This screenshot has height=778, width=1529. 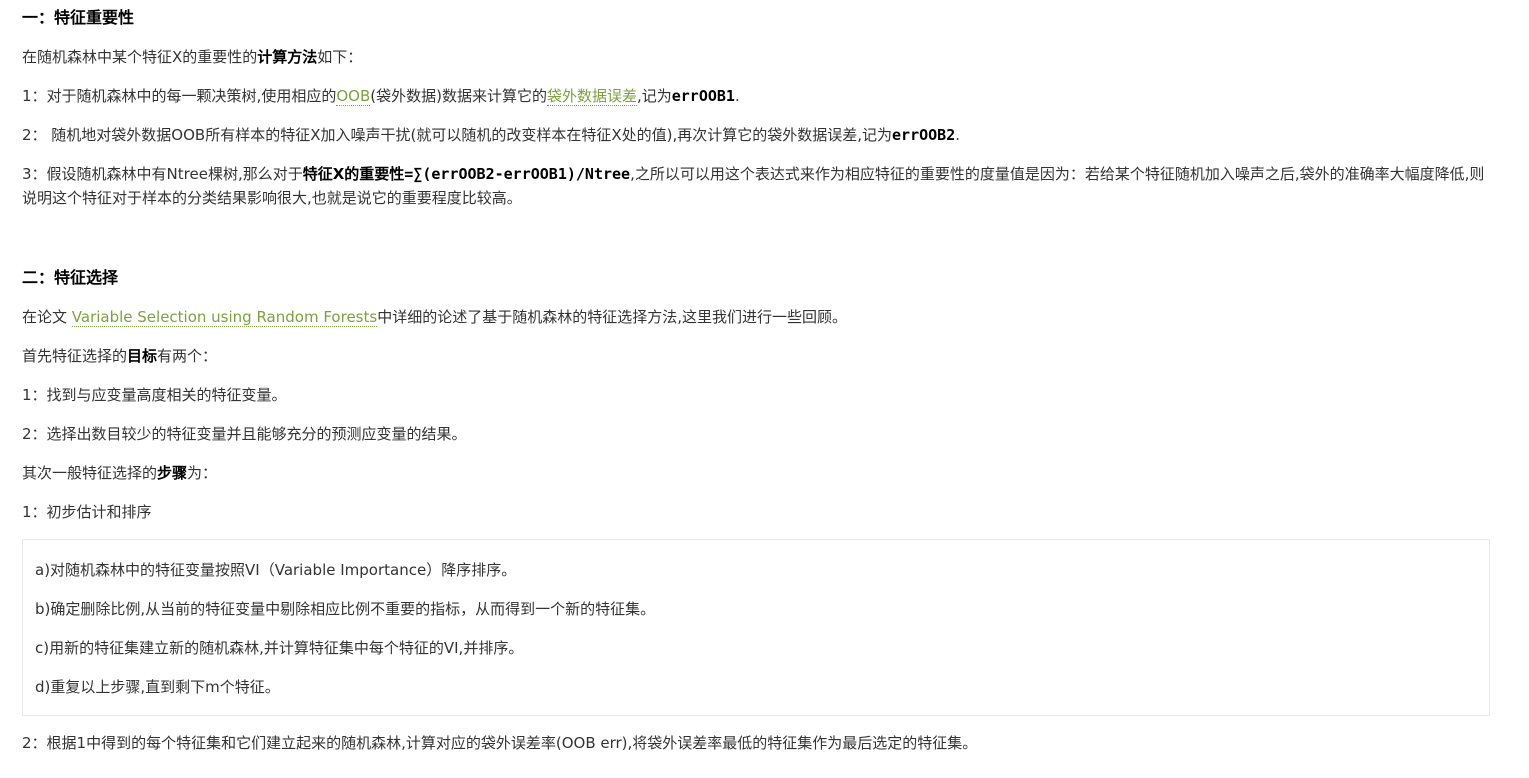 I want to click on text: 在论文, so click(x=47, y=317).